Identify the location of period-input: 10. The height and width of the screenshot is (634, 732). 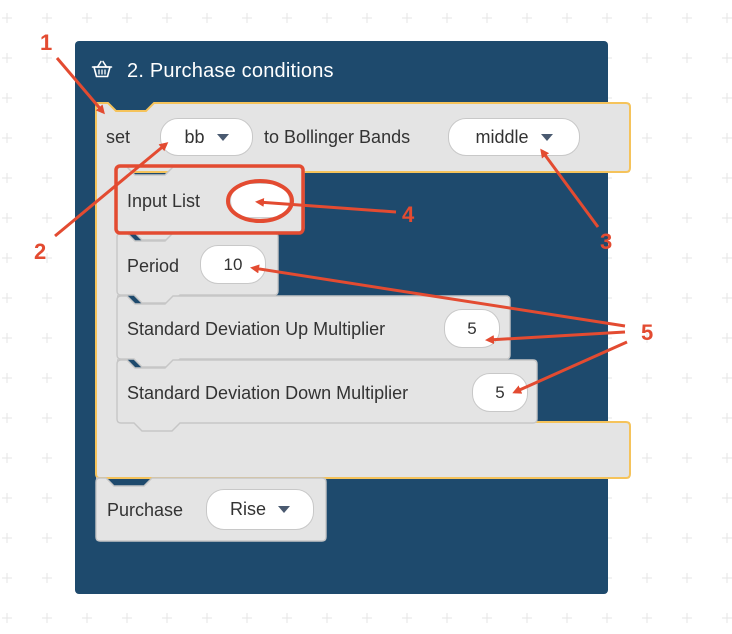
(233, 264).